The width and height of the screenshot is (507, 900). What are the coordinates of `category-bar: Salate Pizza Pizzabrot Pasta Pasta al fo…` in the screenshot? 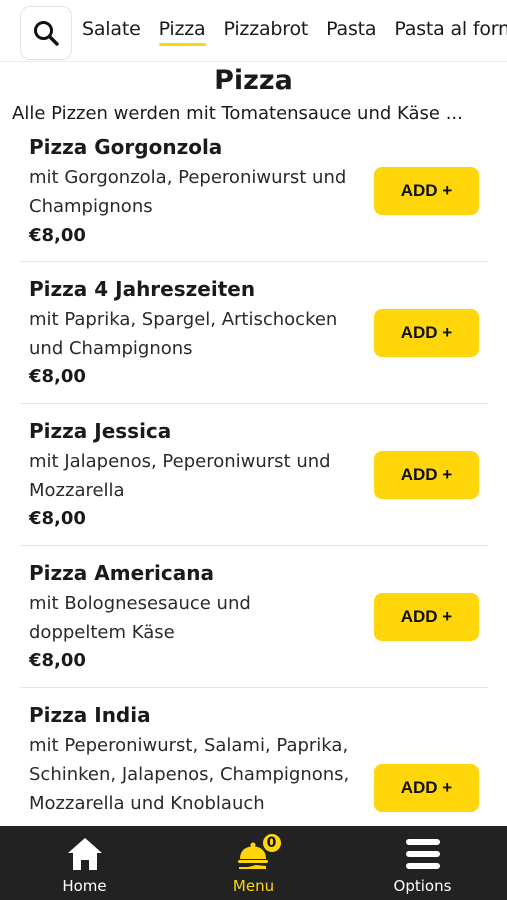 It's located at (253, 31).